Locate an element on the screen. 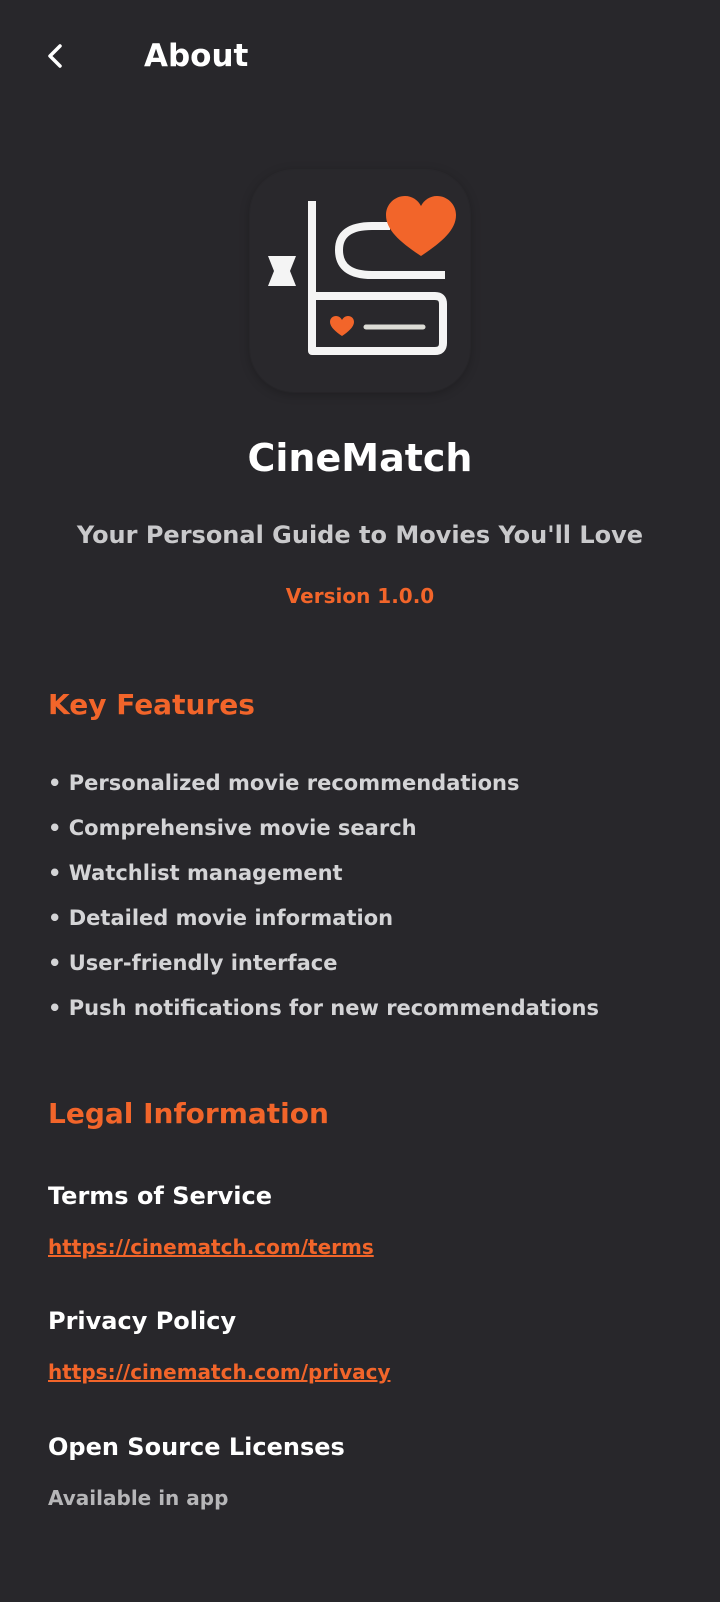 This screenshot has height=1602, width=720. chevron-left-icon is located at coordinates (55, 56).